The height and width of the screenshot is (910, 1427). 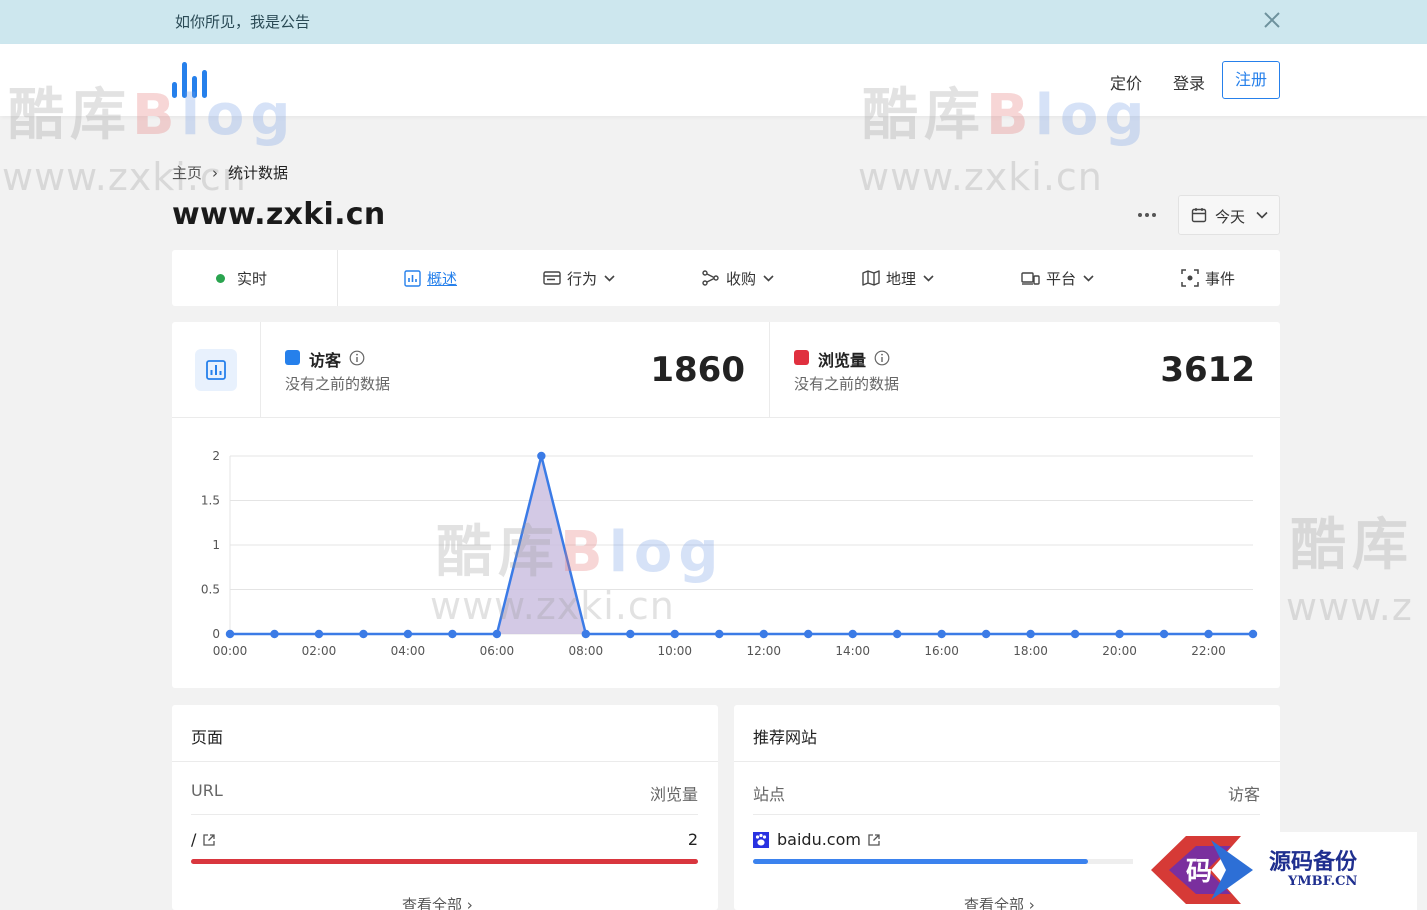 What do you see at coordinates (187, 173) in the screenshot?
I see `breadcrumb-home-link: 主页` at bounding box center [187, 173].